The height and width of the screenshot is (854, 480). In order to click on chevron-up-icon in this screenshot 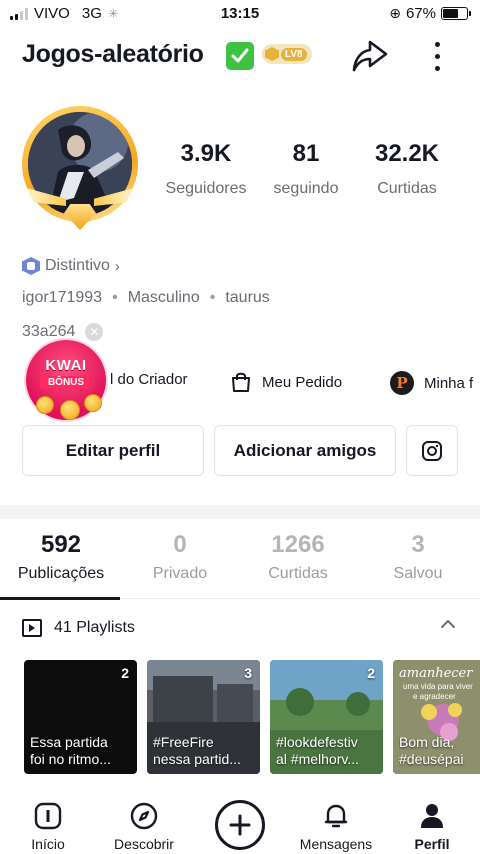, I will do `click(448, 624)`.